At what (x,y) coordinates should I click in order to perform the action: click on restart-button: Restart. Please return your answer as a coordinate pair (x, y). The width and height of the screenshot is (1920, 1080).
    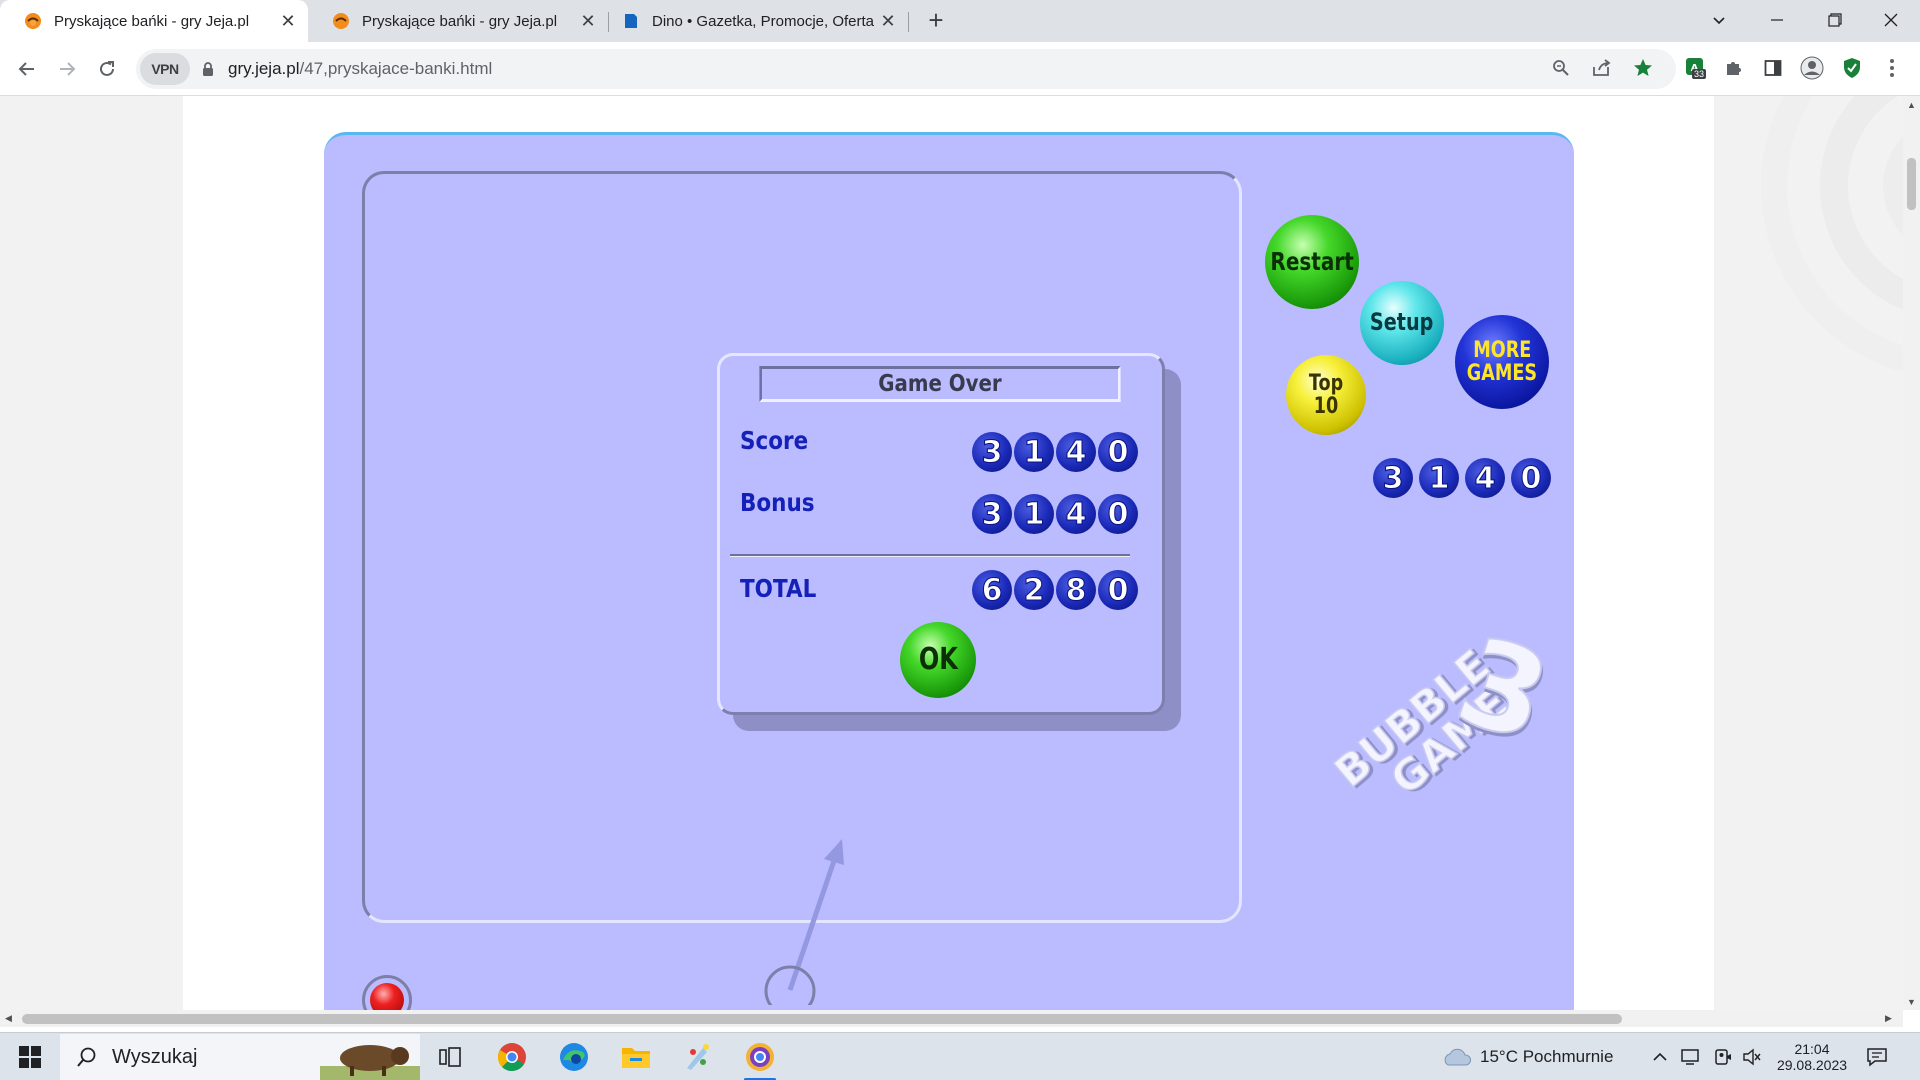
    Looking at the image, I should click on (1312, 262).